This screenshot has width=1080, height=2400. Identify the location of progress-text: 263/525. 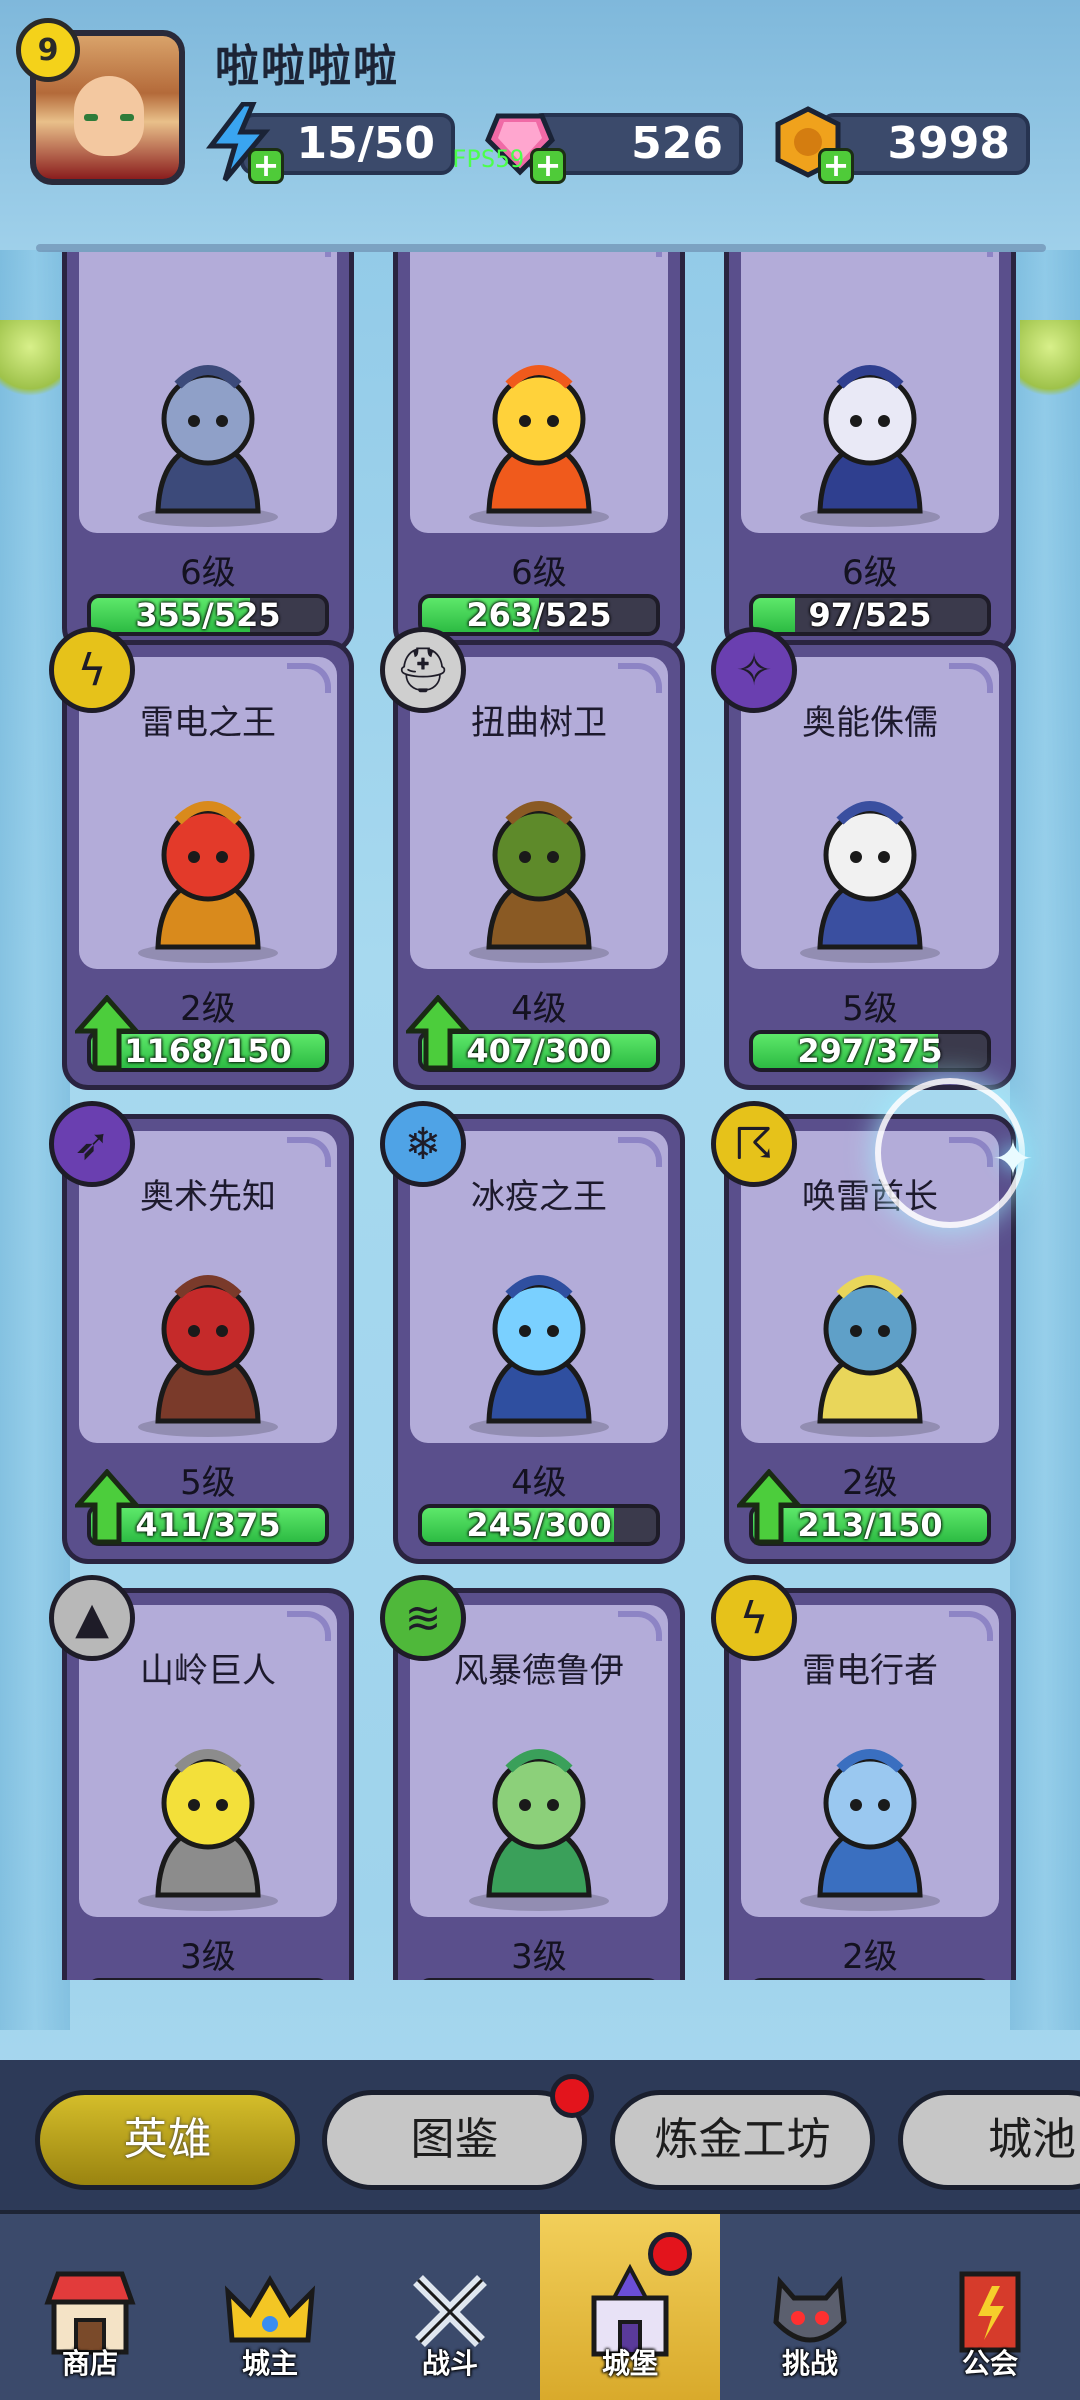
(539, 615).